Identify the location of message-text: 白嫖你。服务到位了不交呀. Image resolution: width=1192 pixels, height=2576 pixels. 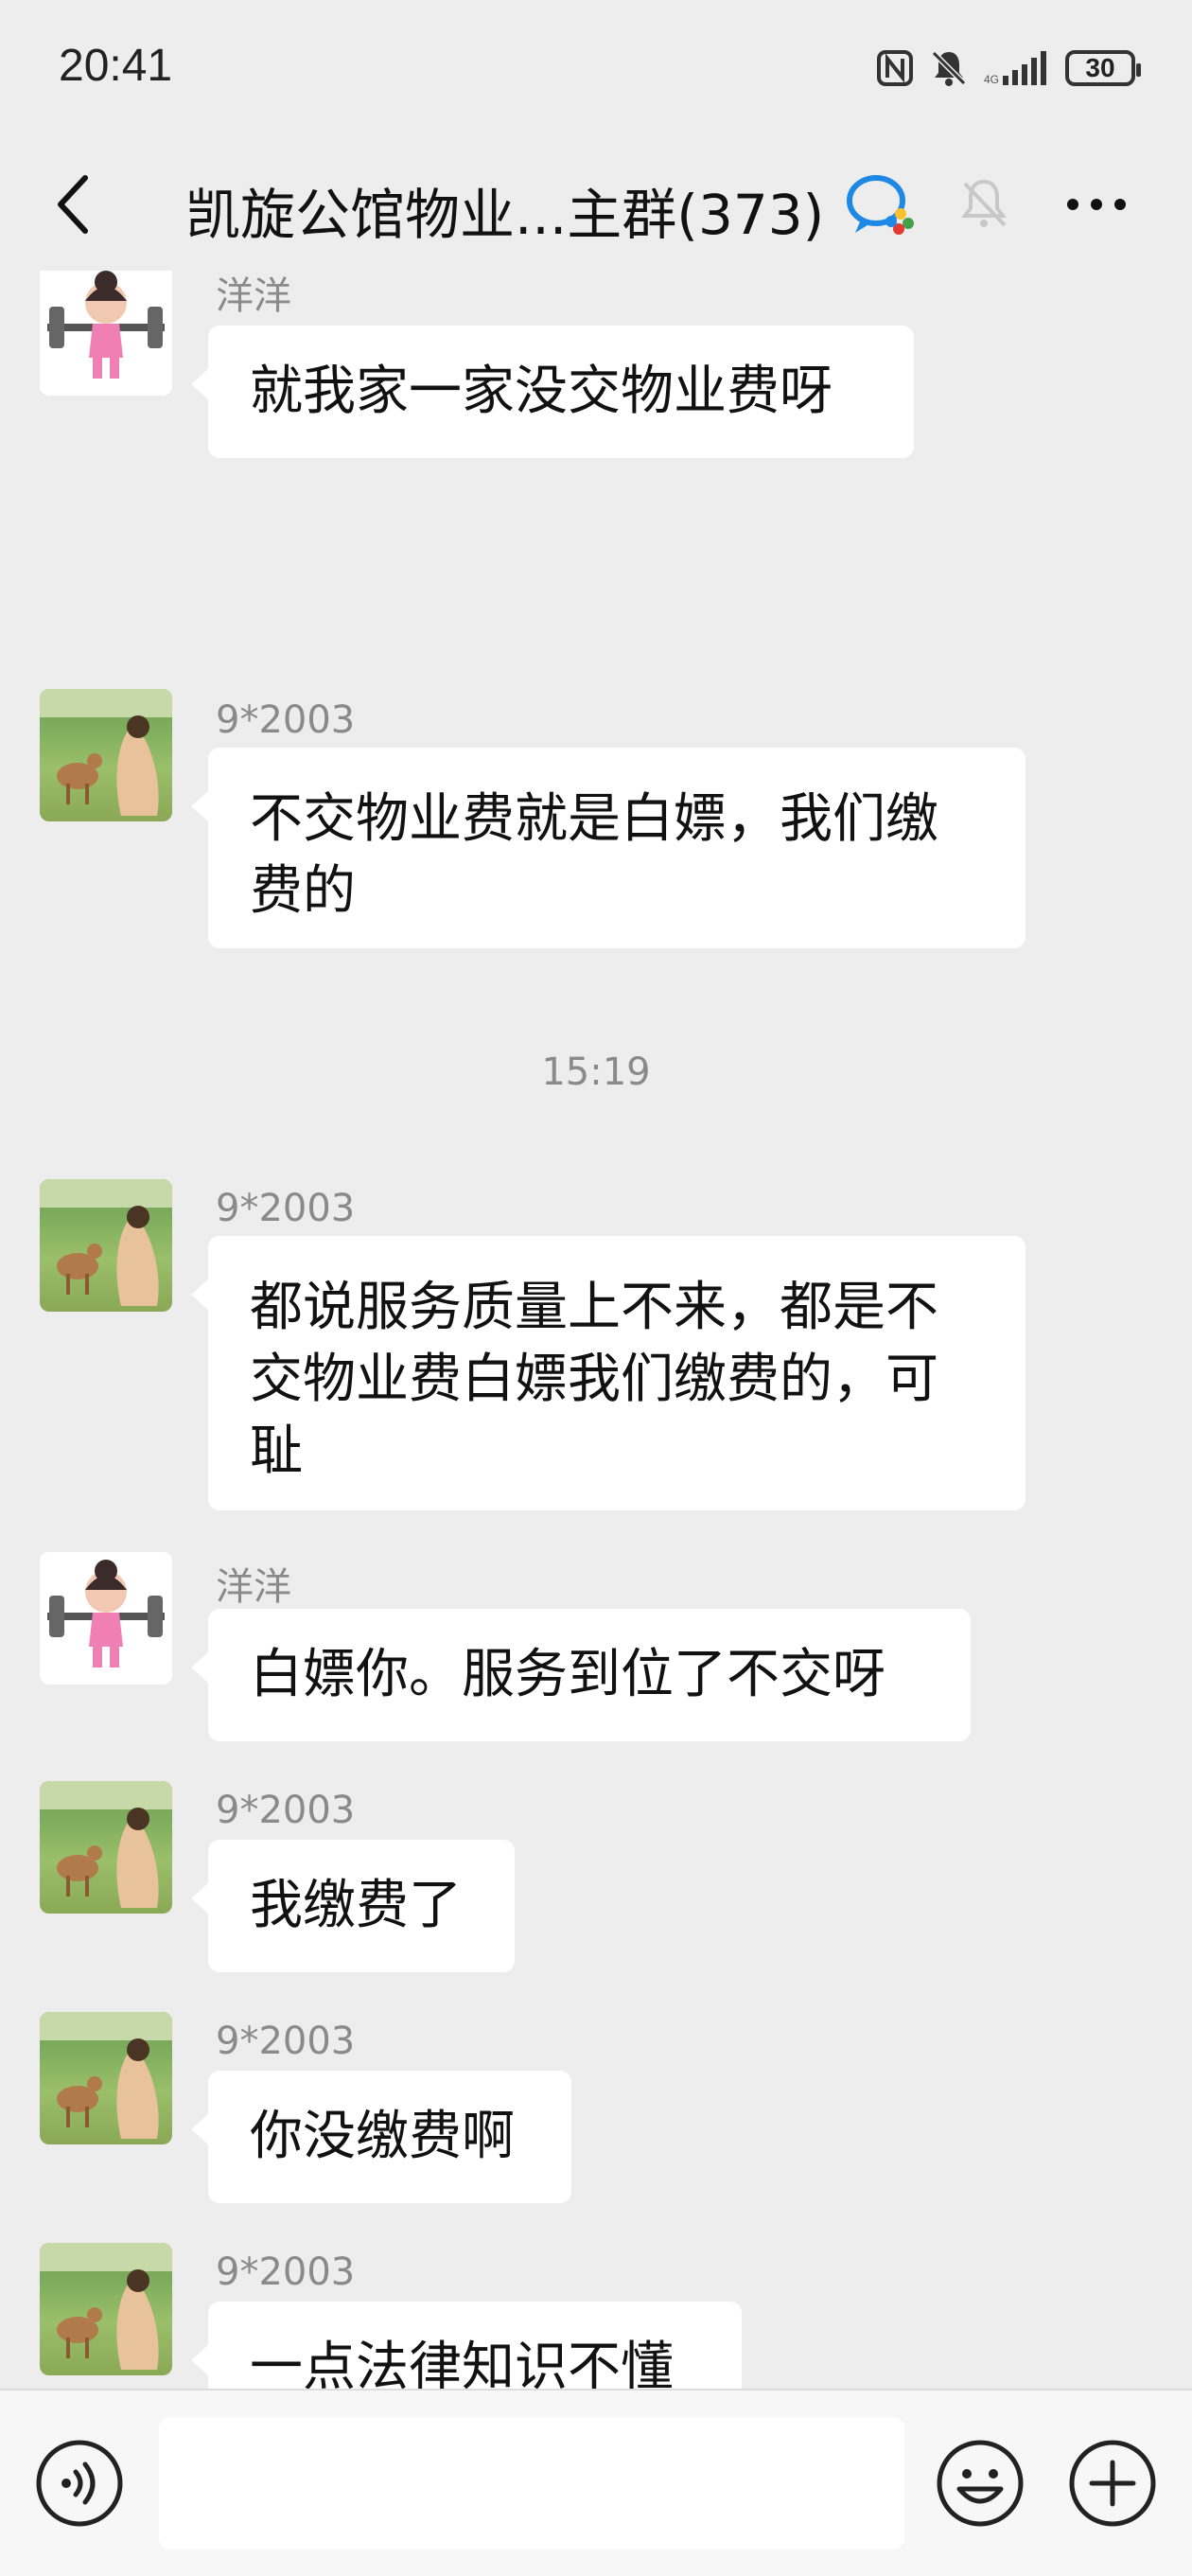
(567, 1674).